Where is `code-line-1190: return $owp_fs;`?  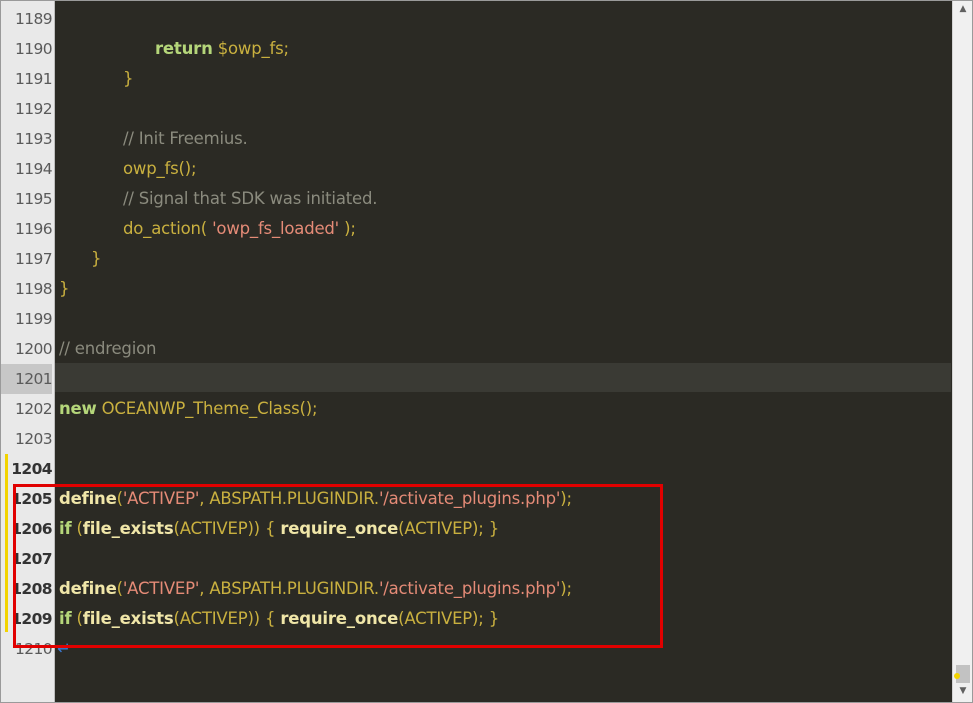 code-line-1190: return $owp_fs; is located at coordinates (222, 49).